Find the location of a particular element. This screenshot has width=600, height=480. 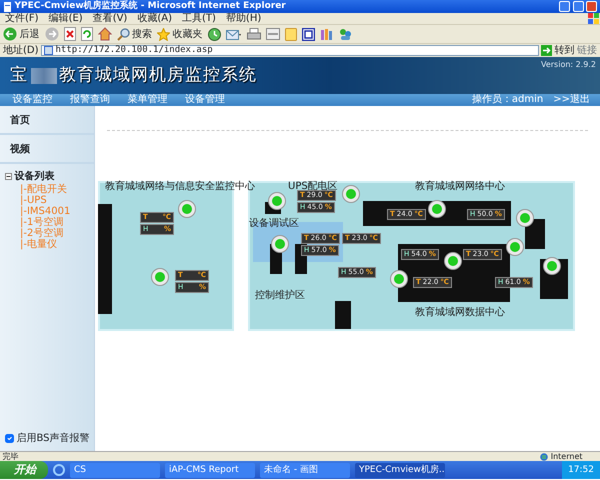

address-field: http://172.20.100.1/index.asp is located at coordinates (289, 50).